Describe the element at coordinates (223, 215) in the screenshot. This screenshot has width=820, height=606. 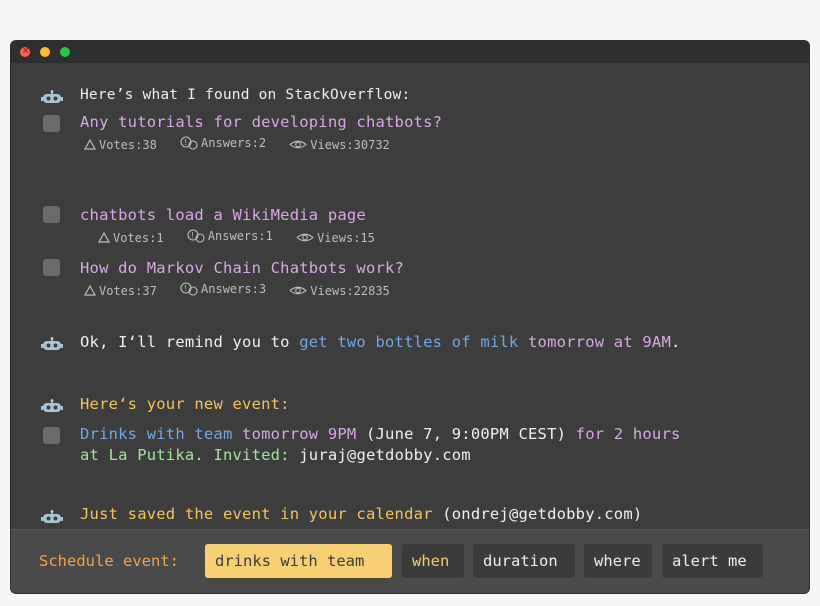
I see `result-title-link: chatbots load a WikiMedia page` at that location.